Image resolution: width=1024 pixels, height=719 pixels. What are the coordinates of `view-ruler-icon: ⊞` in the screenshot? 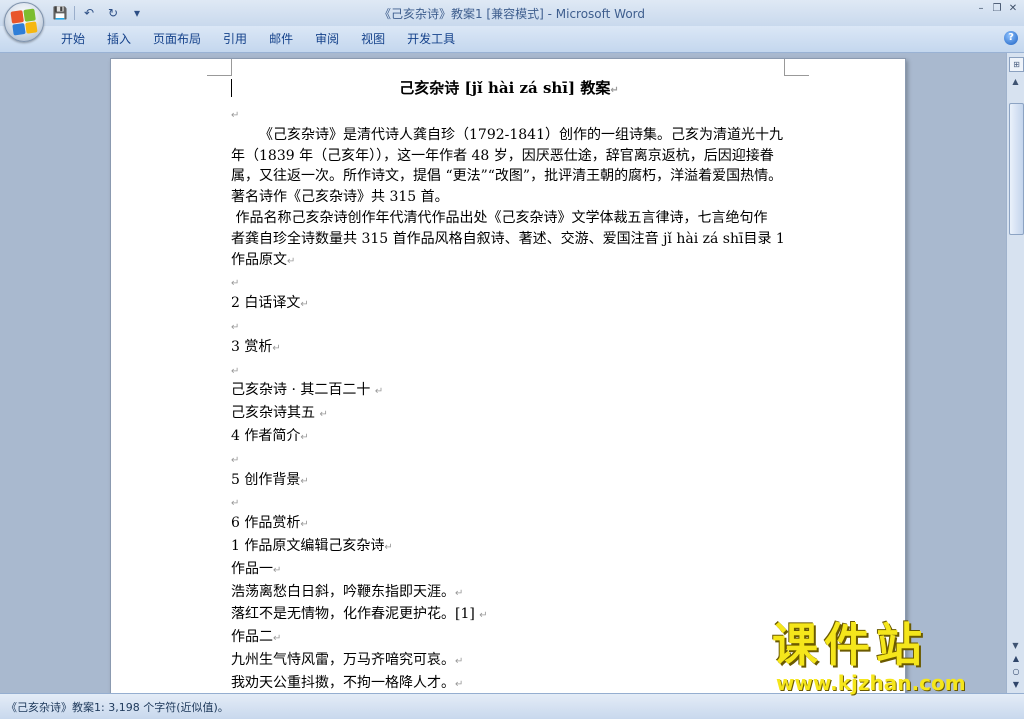 It's located at (1016, 64).